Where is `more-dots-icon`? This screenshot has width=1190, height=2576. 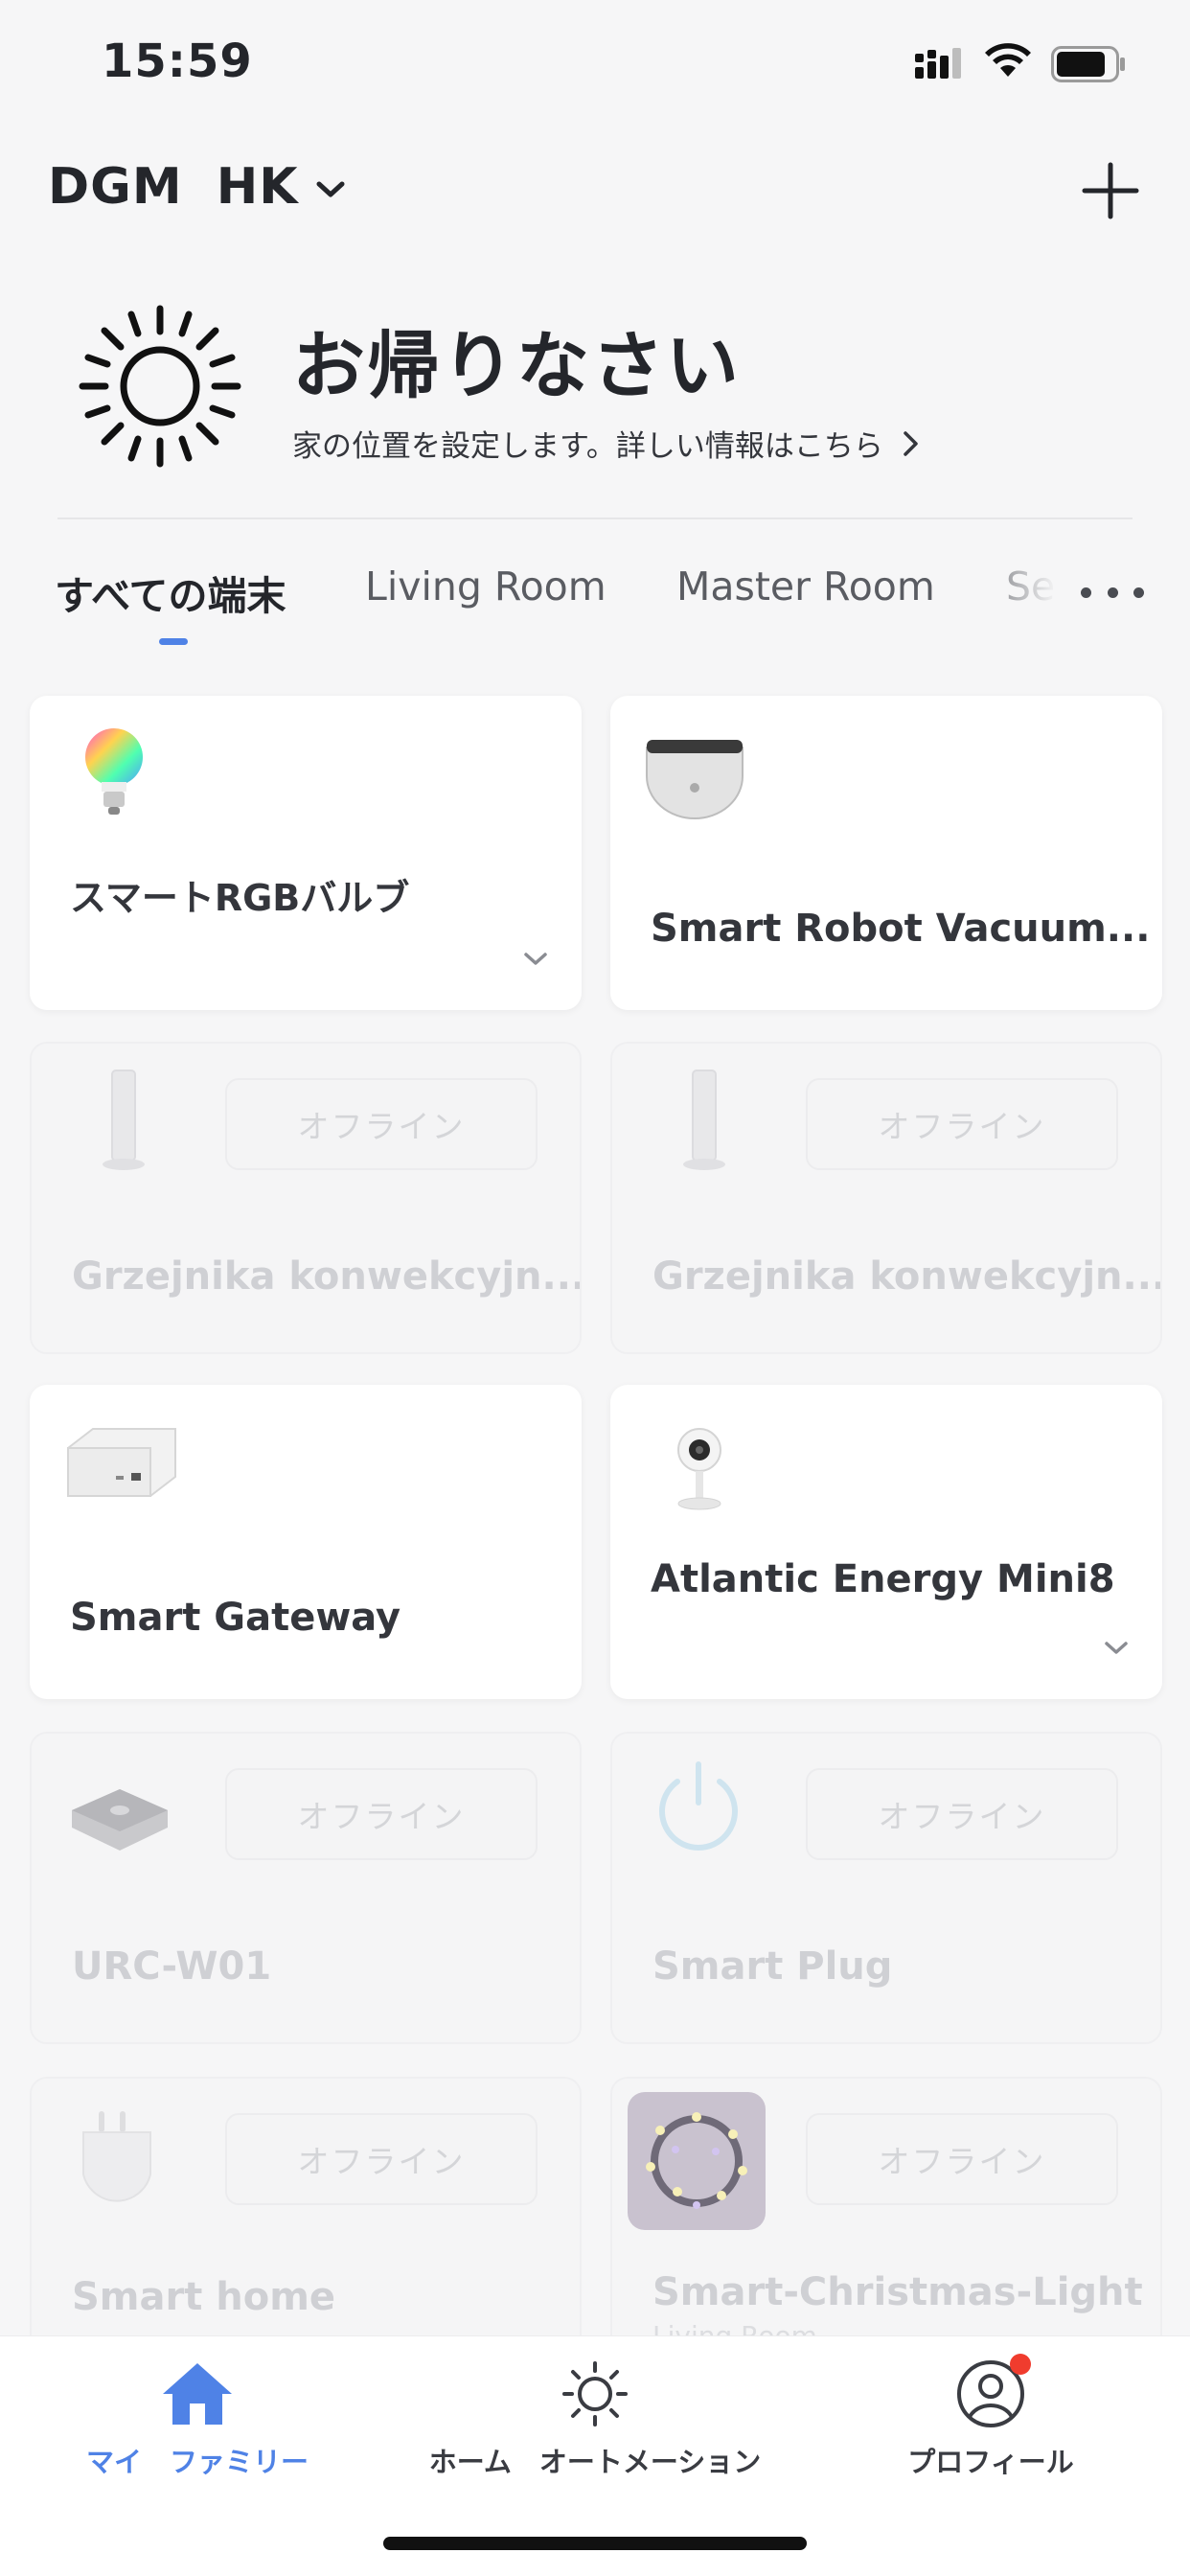 more-dots-icon is located at coordinates (1086, 592).